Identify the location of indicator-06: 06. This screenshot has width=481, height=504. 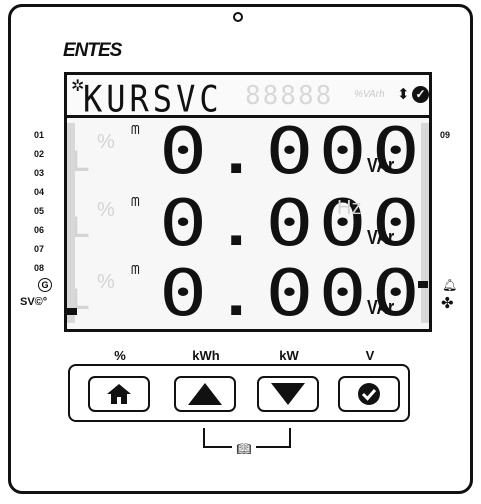
(39, 230).